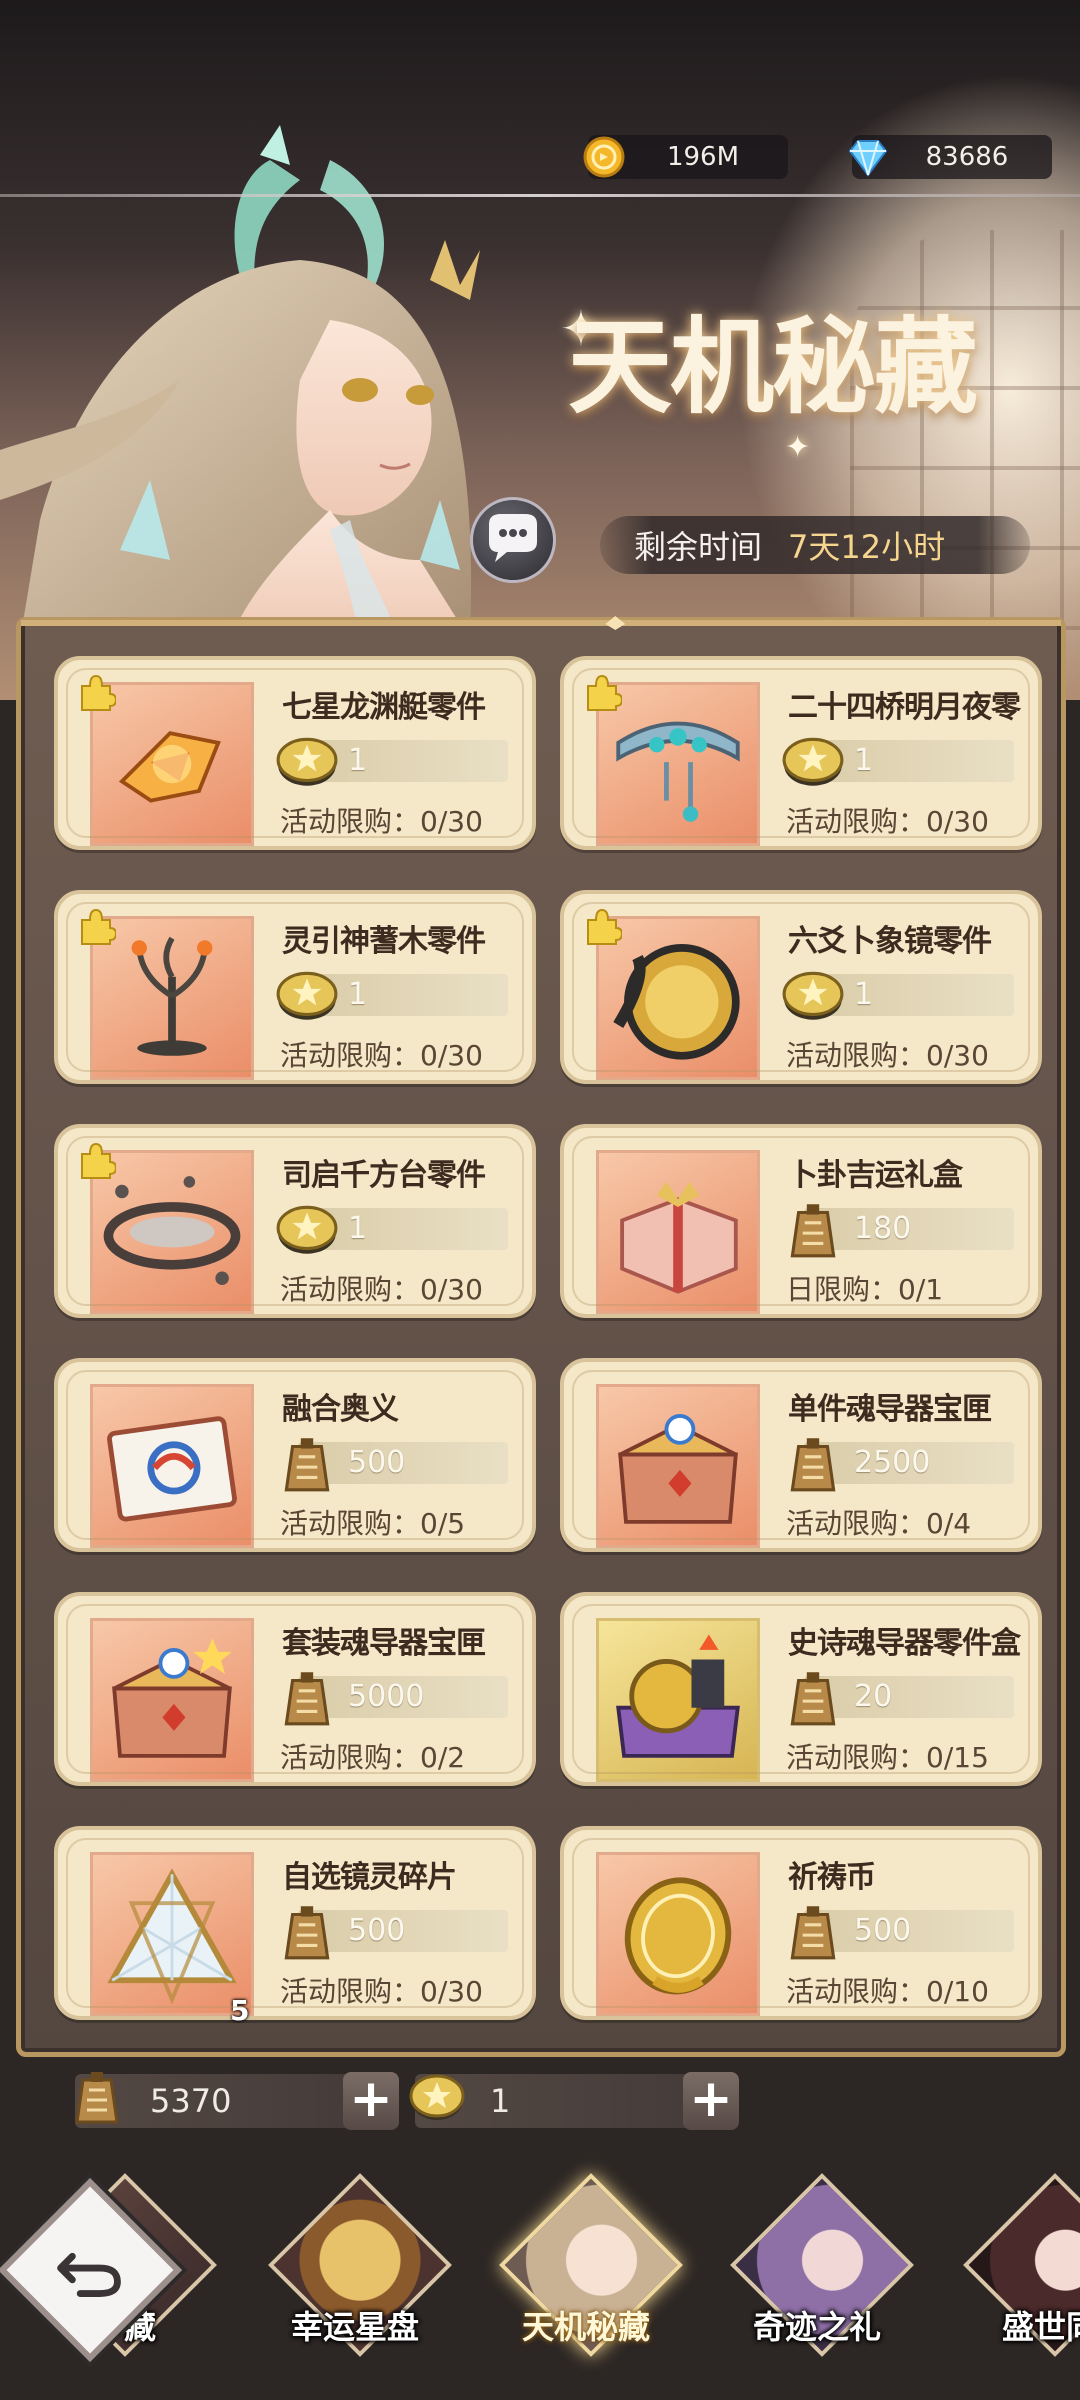 The width and height of the screenshot is (1080, 2400). I want to click on talisman-amount: 5370, so click(191, 2101).